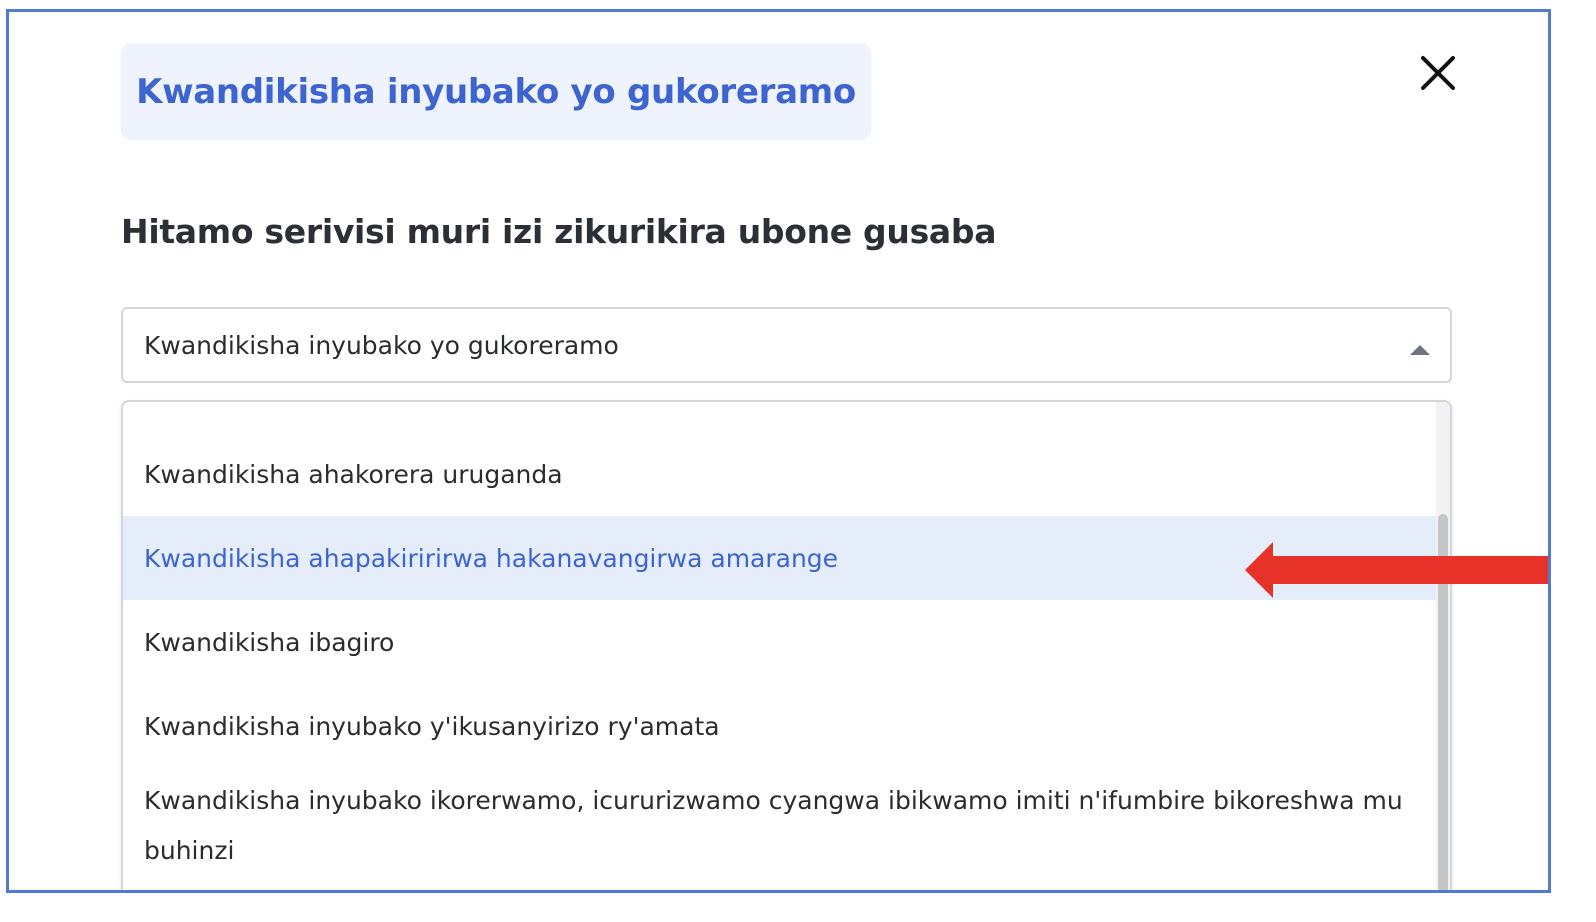 This screenshot has width=1596, height=922. I want to click on list-item: Kwandikisha ahakorera uruganda, so click(780, 474).